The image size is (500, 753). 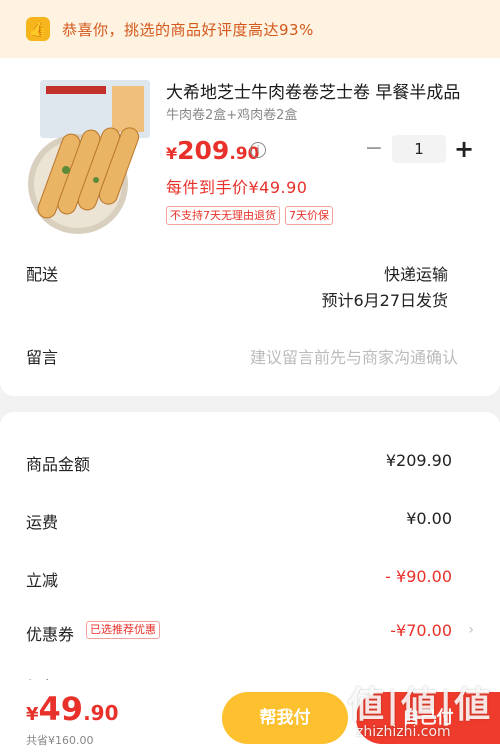 What do you see at coordinates (421, 630) in the screenshot?
I see `coupon-value: -¥70.00` at bounding box center [421, 630].